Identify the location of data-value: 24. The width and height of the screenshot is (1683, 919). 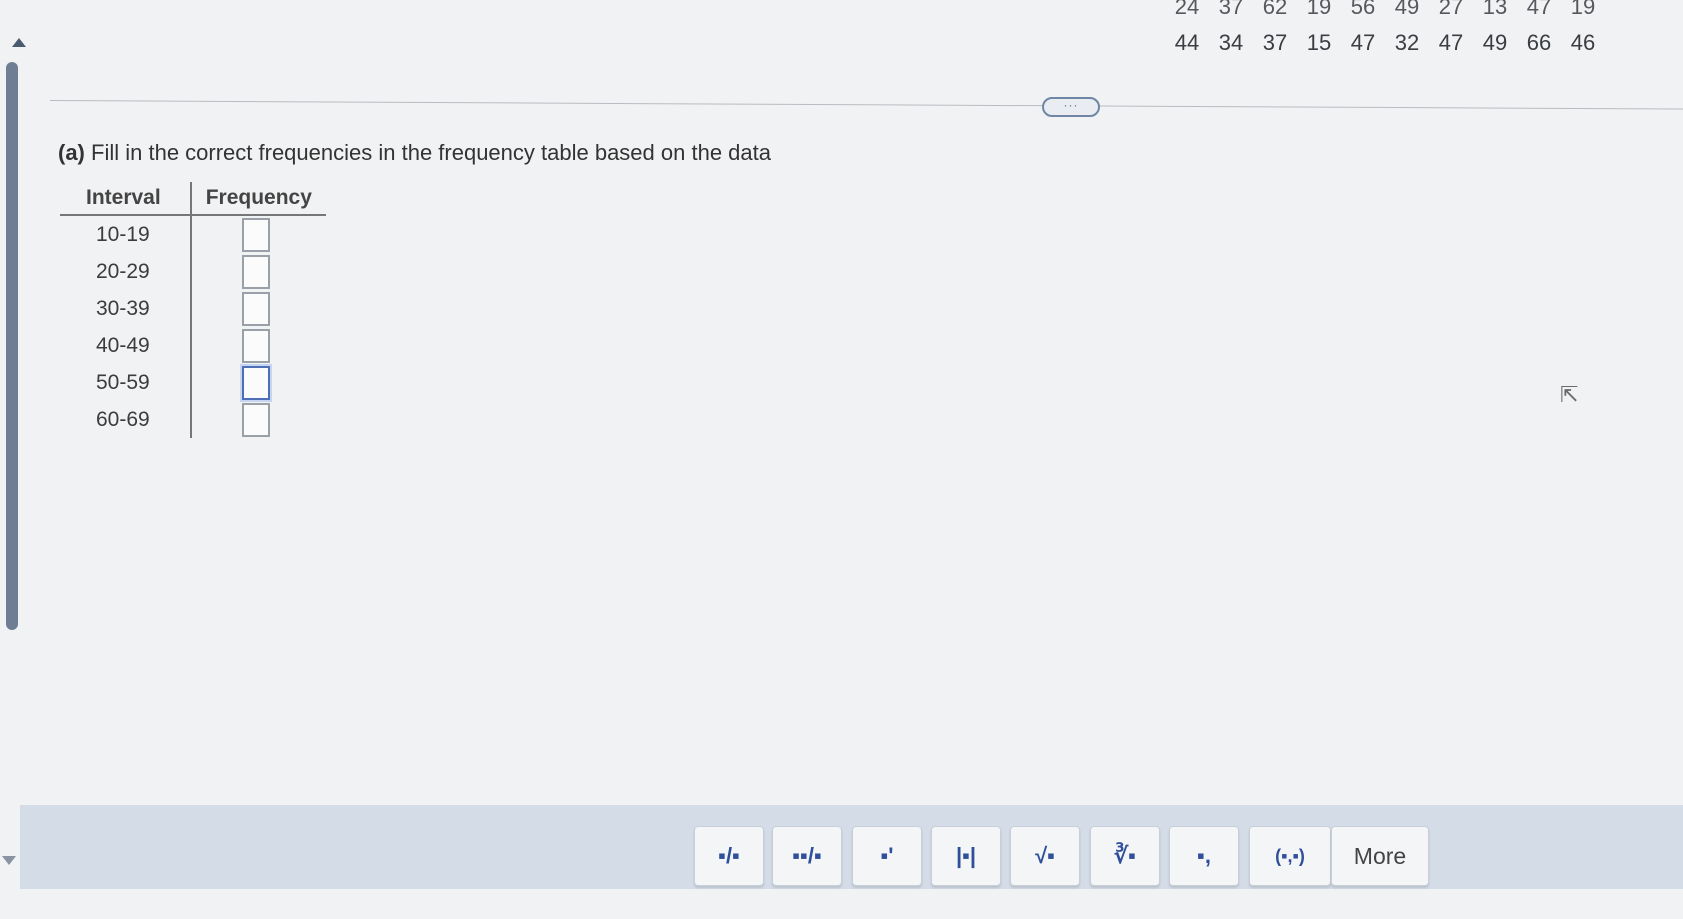
(1187, 9).